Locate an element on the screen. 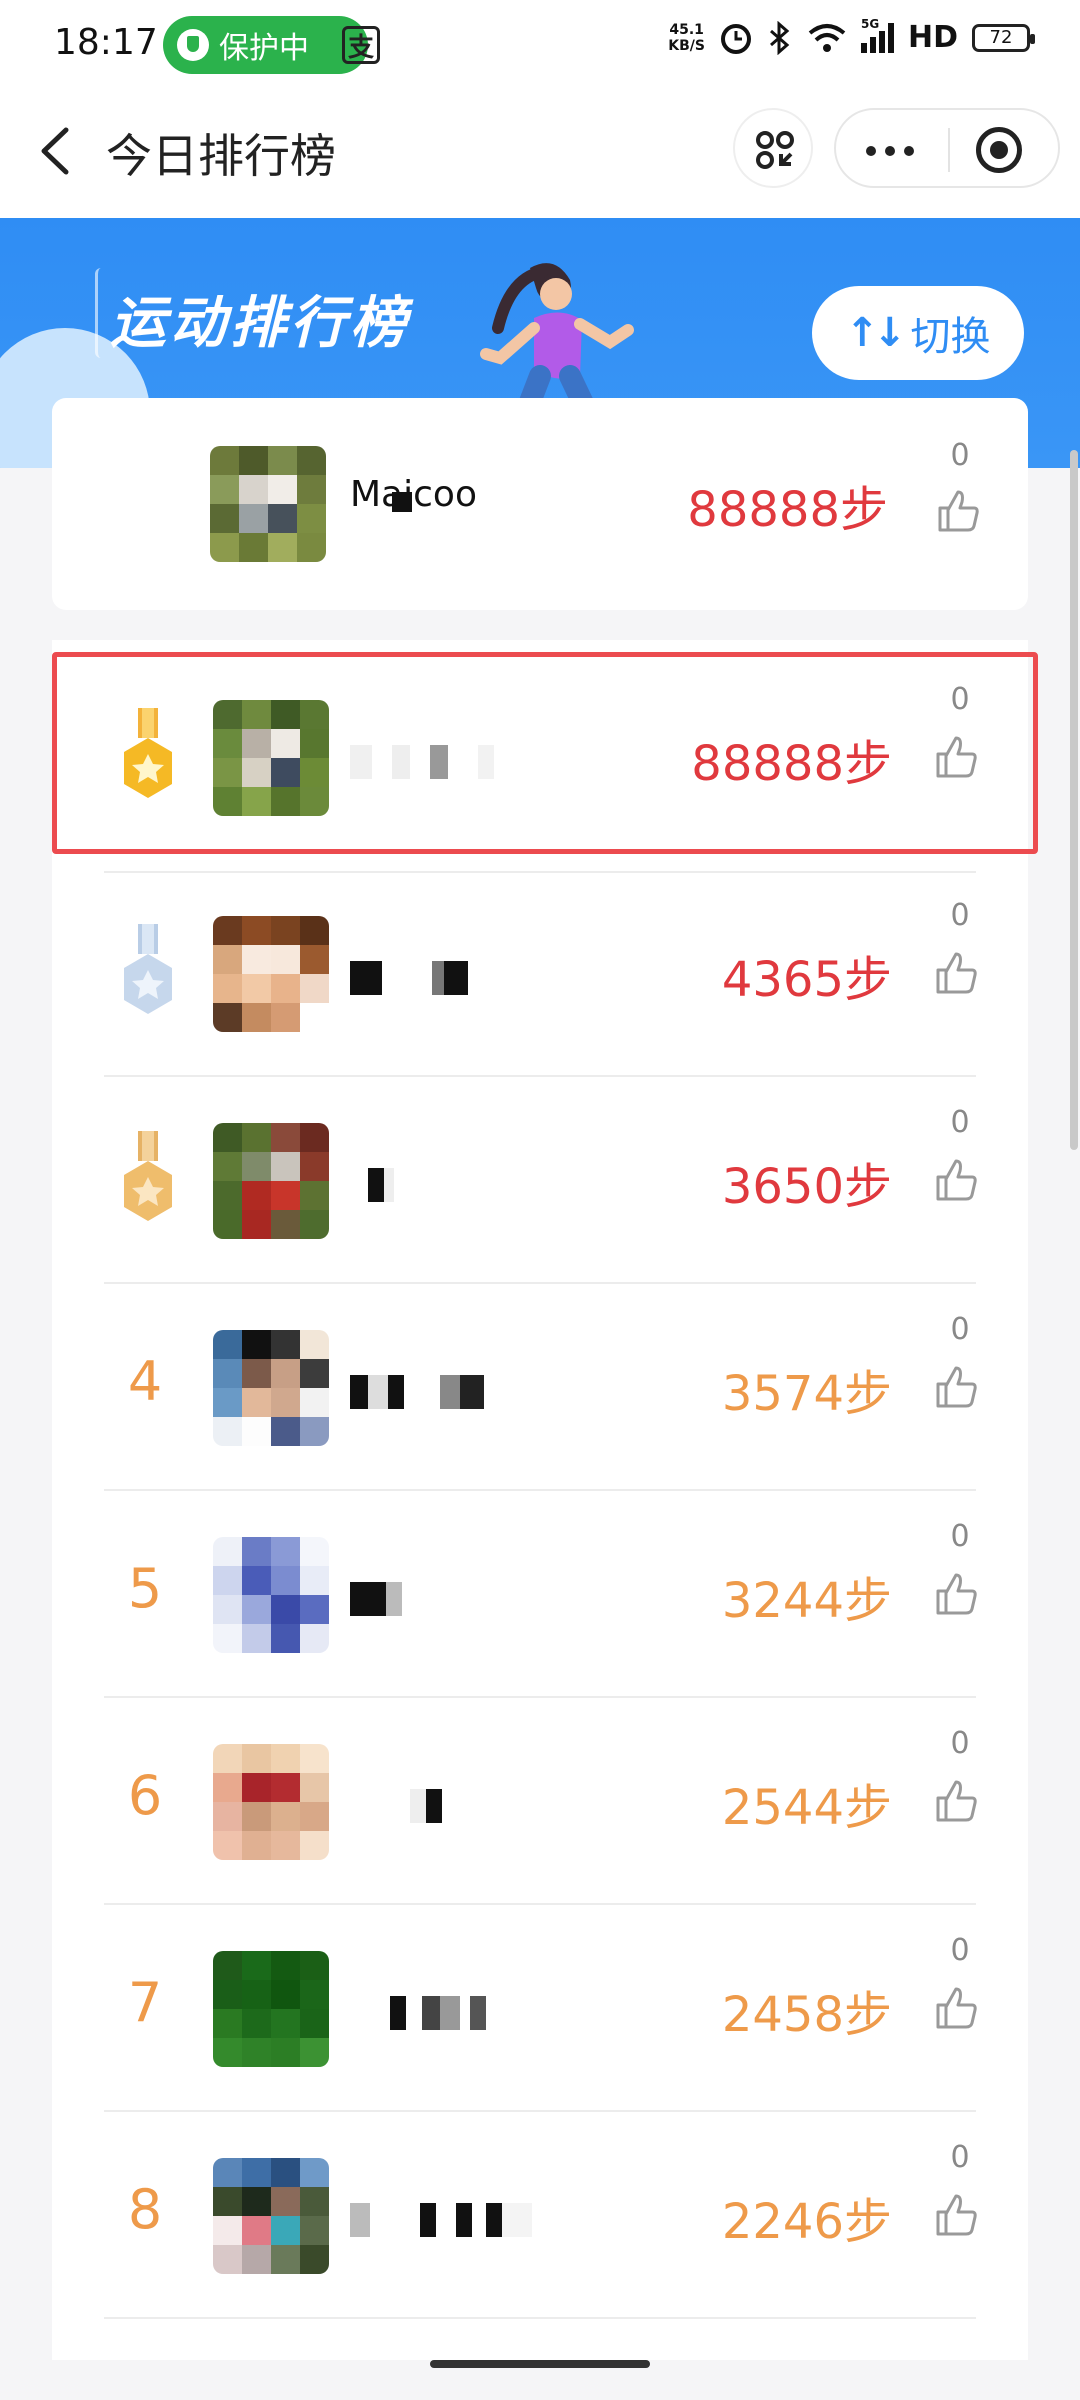  miniprogram-capsule is located at coordinates (947, 148).